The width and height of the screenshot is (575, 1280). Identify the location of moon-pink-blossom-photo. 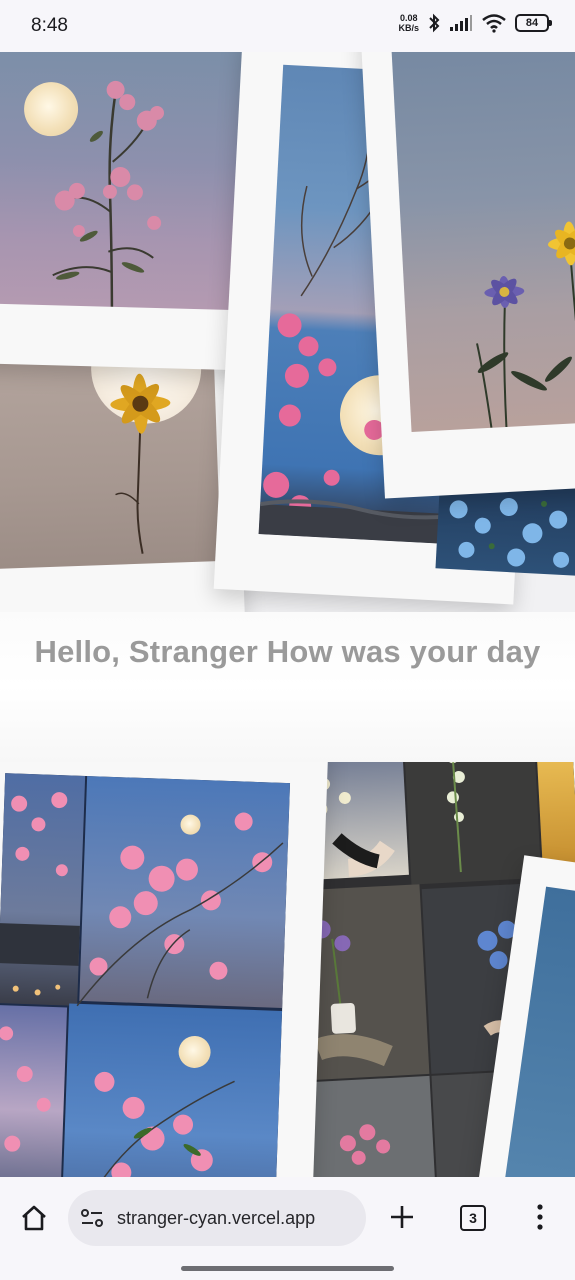
(122, 181).